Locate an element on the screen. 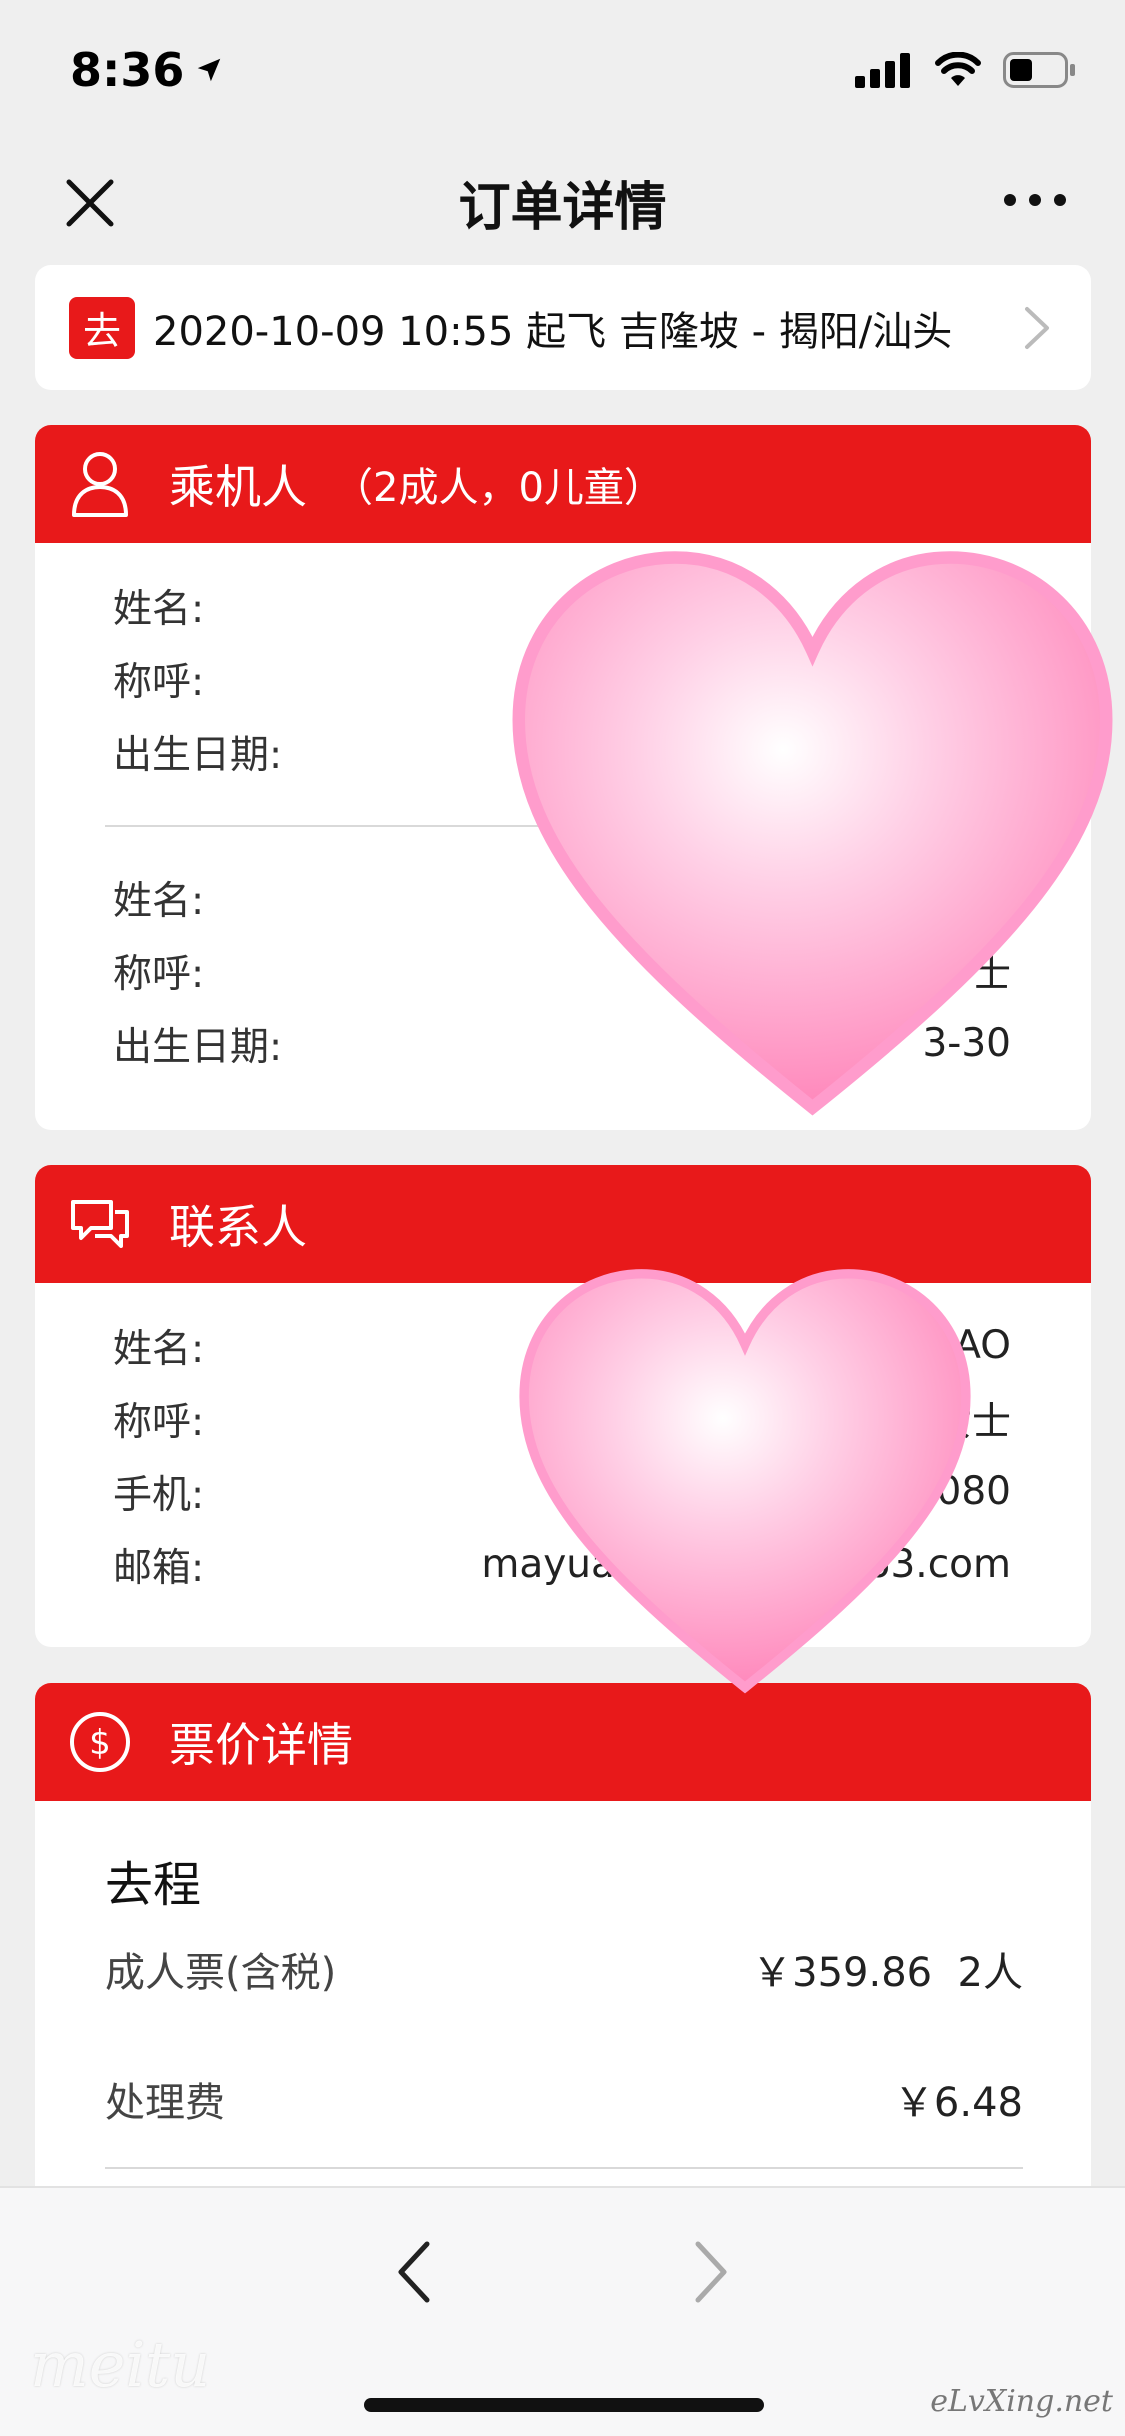 The image size is (1125, 2436). close-icon is located at coordinates (90, 203).